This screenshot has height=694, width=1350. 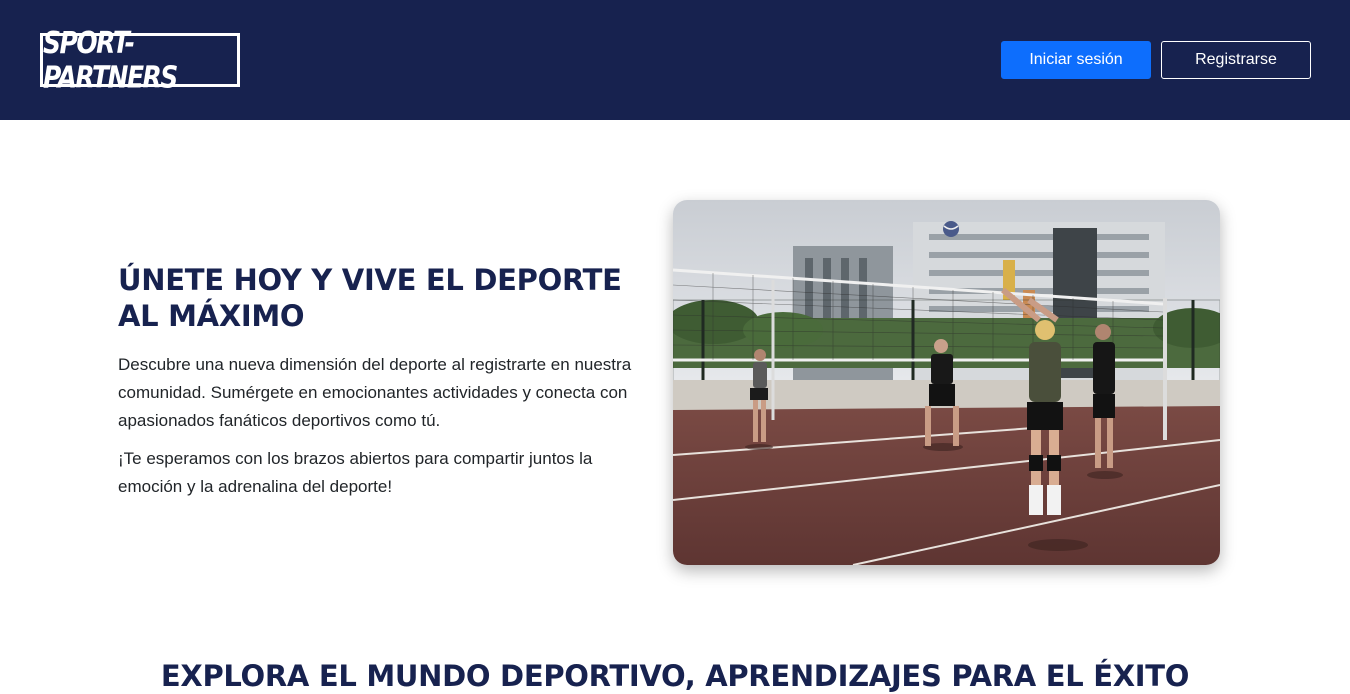 What do you see at coordinates (1076, 60) in the screenshot?
I see `login-button: Iniciar sesión` at bounding box center [1076, 60].